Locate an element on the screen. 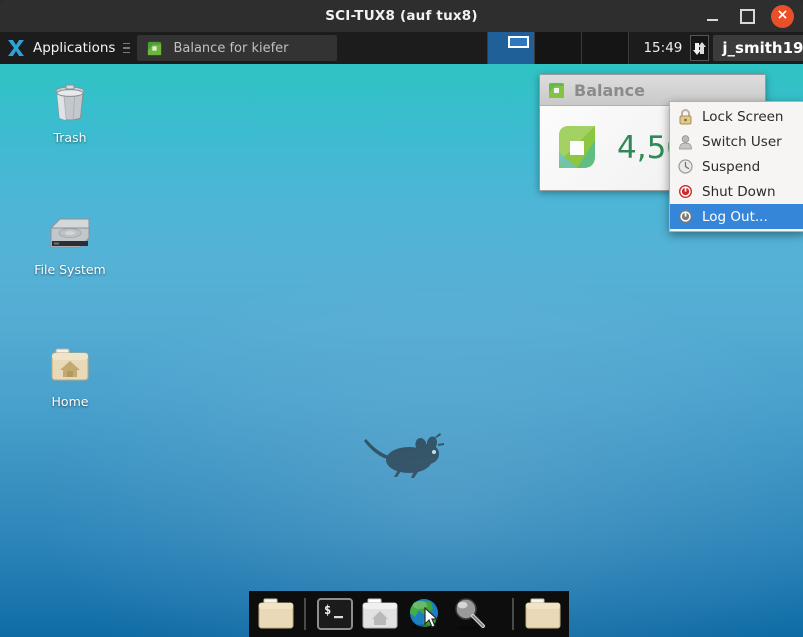 This screenshot has height=637, width=803. desktop-icon-label: File System is located at coordinates (70, 269).